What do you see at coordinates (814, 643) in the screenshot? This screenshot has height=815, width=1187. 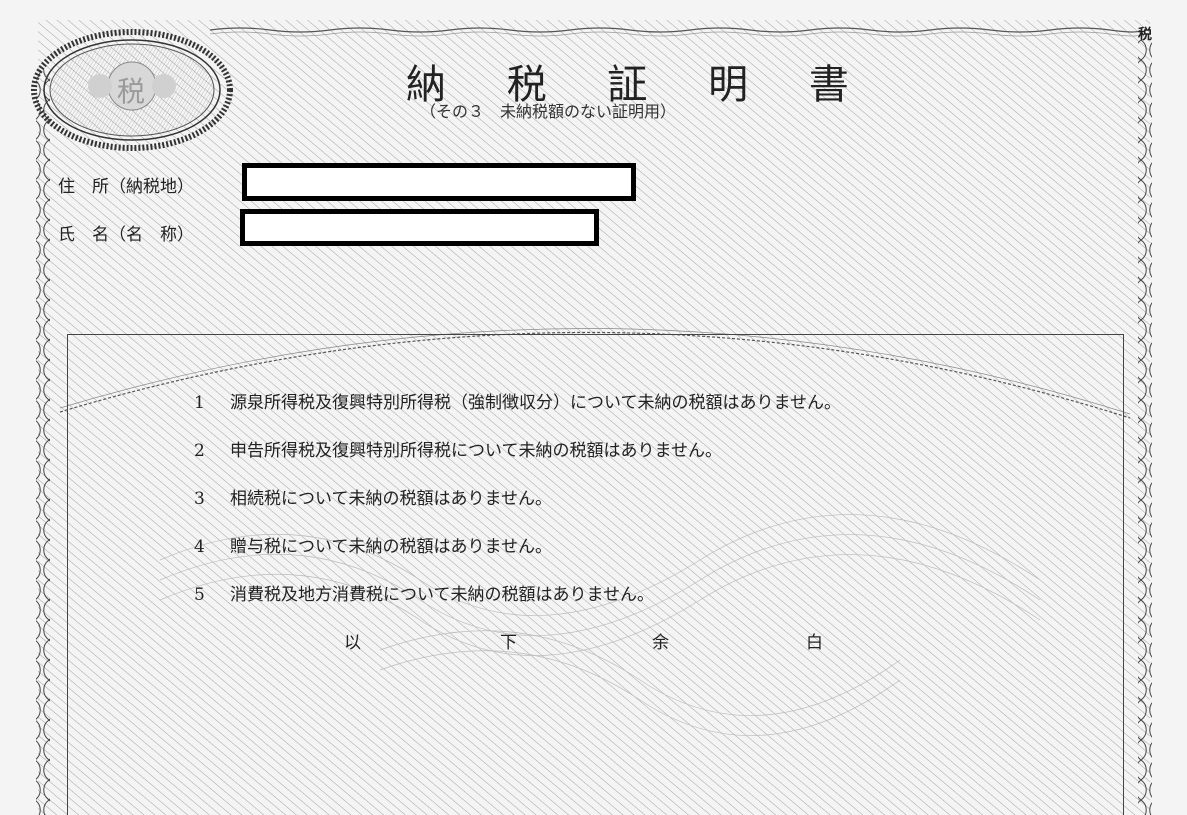 I see `closing-char-4: 白` at bounding box center [814, 643].